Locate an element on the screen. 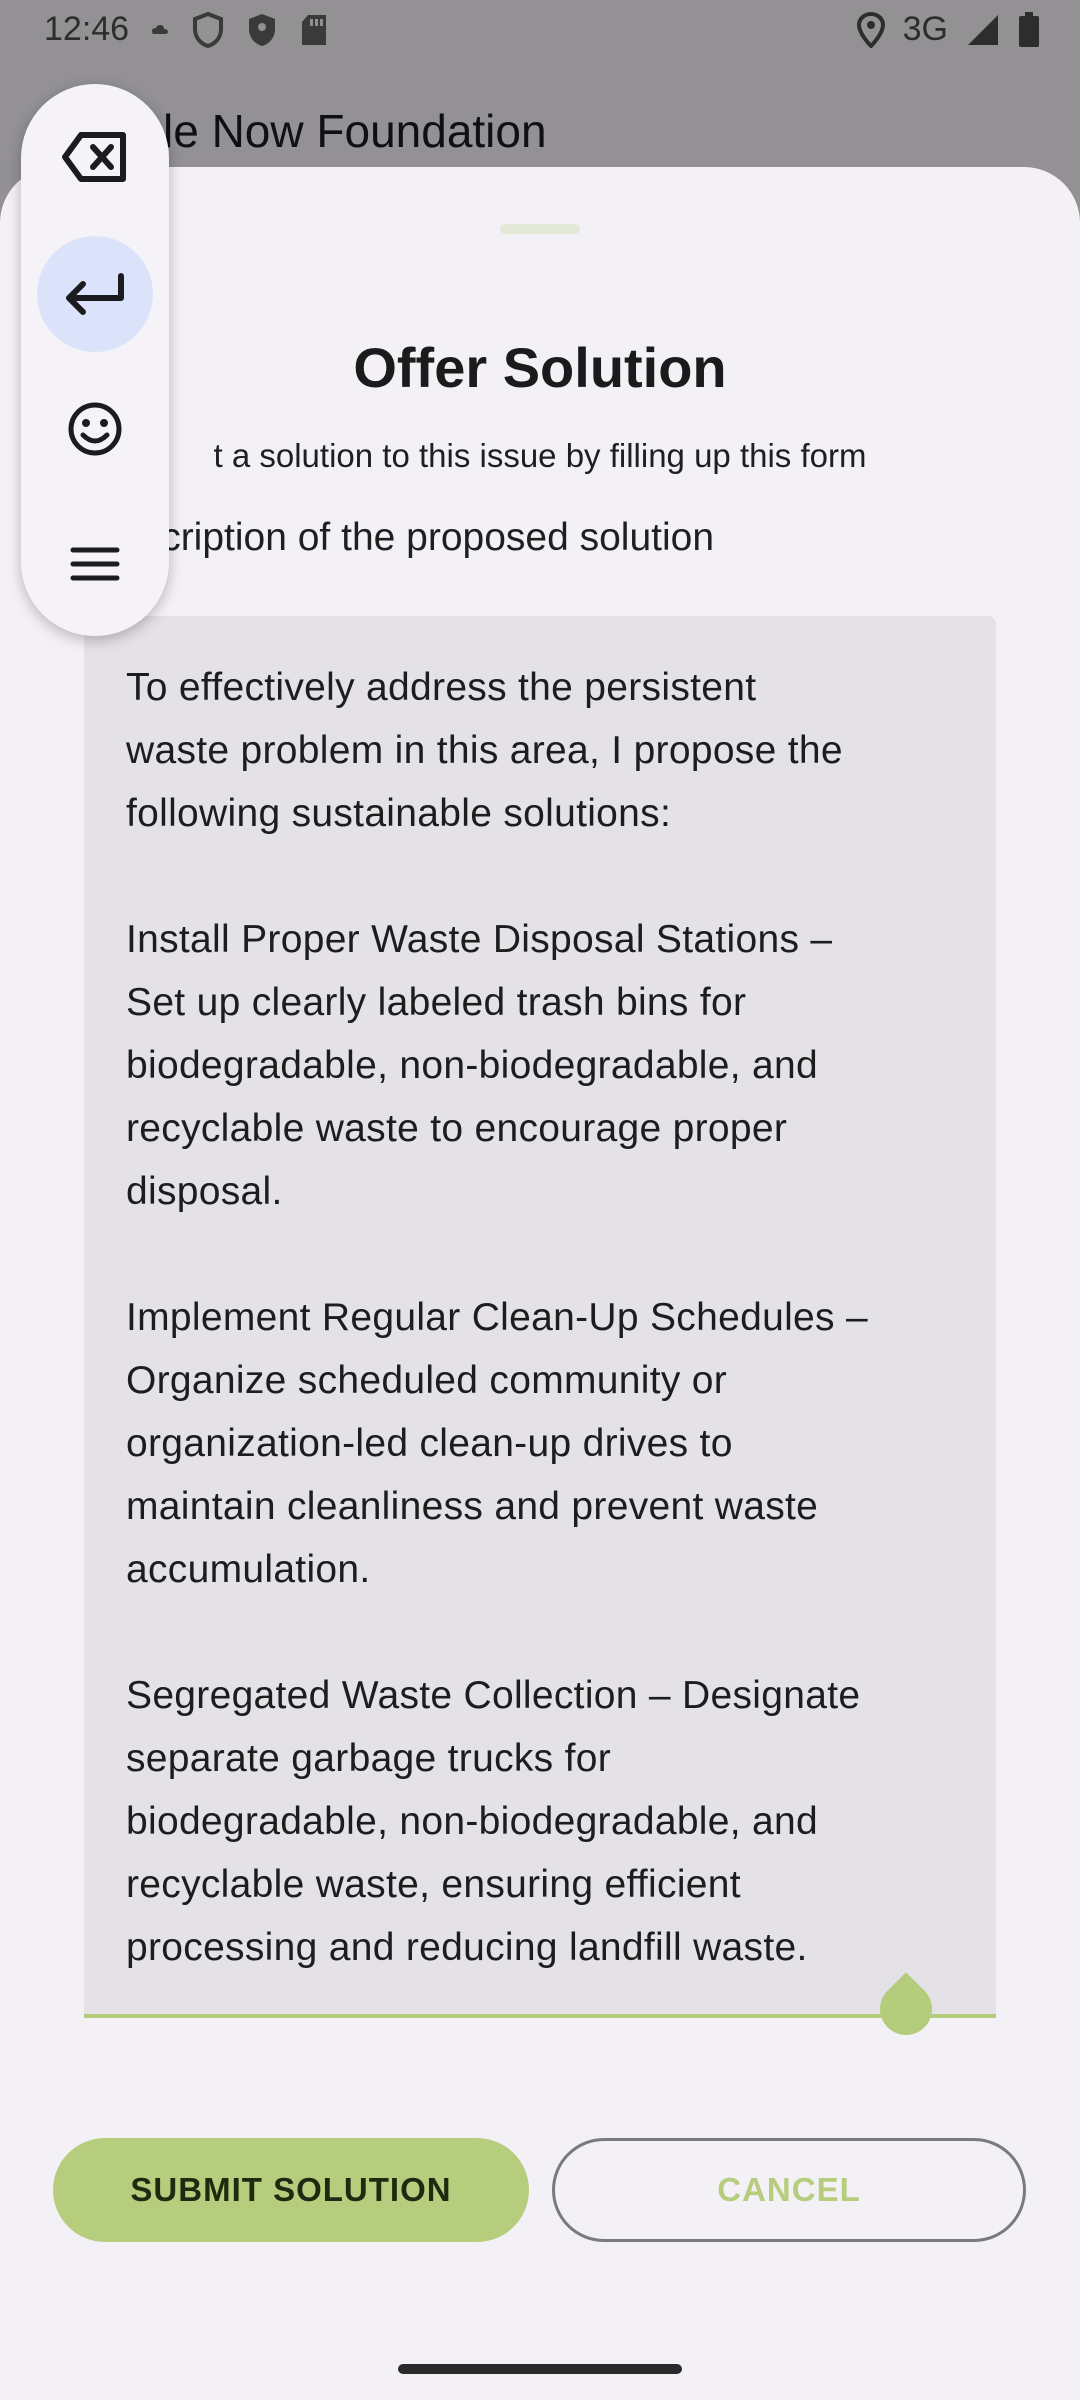 The height and width of the screenshot is (2400, 1080). menu-icon is located at coordinates (95, 564).